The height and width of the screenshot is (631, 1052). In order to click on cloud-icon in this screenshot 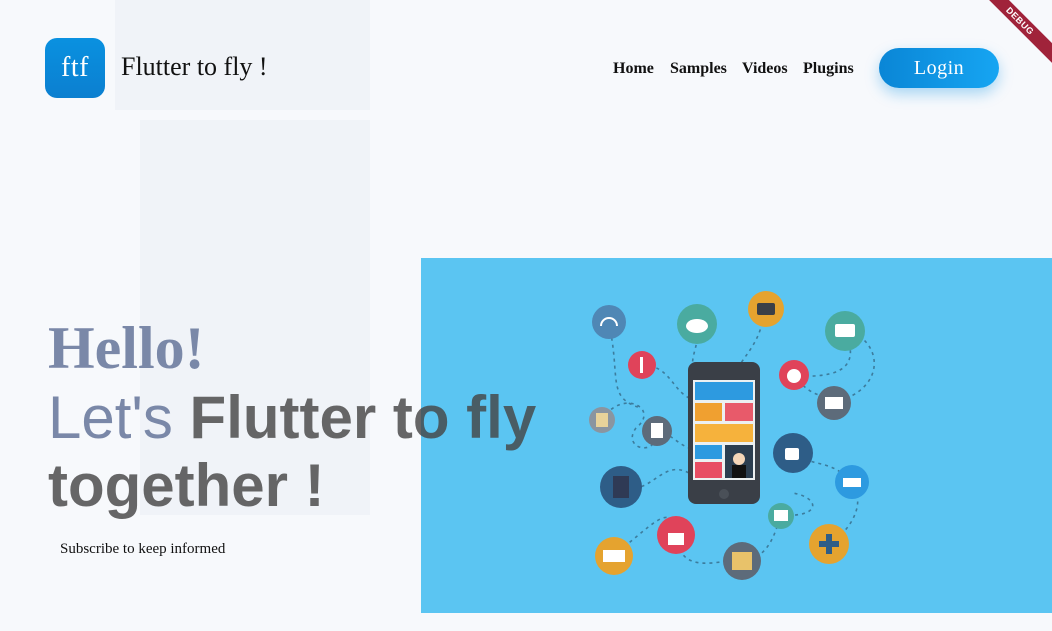, I will do `click(697, 324)`.